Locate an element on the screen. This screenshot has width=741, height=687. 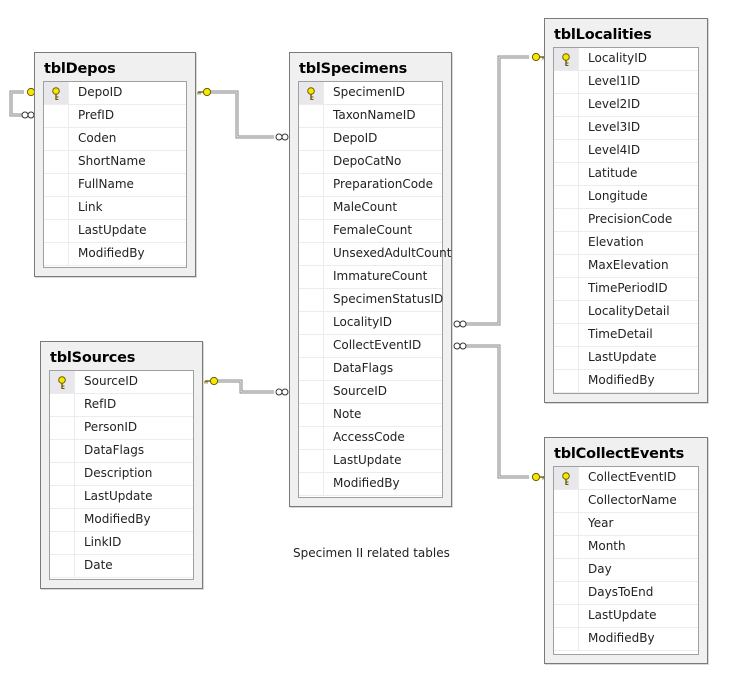
column-row: TimeDetail is located at coordinates (626, 335).